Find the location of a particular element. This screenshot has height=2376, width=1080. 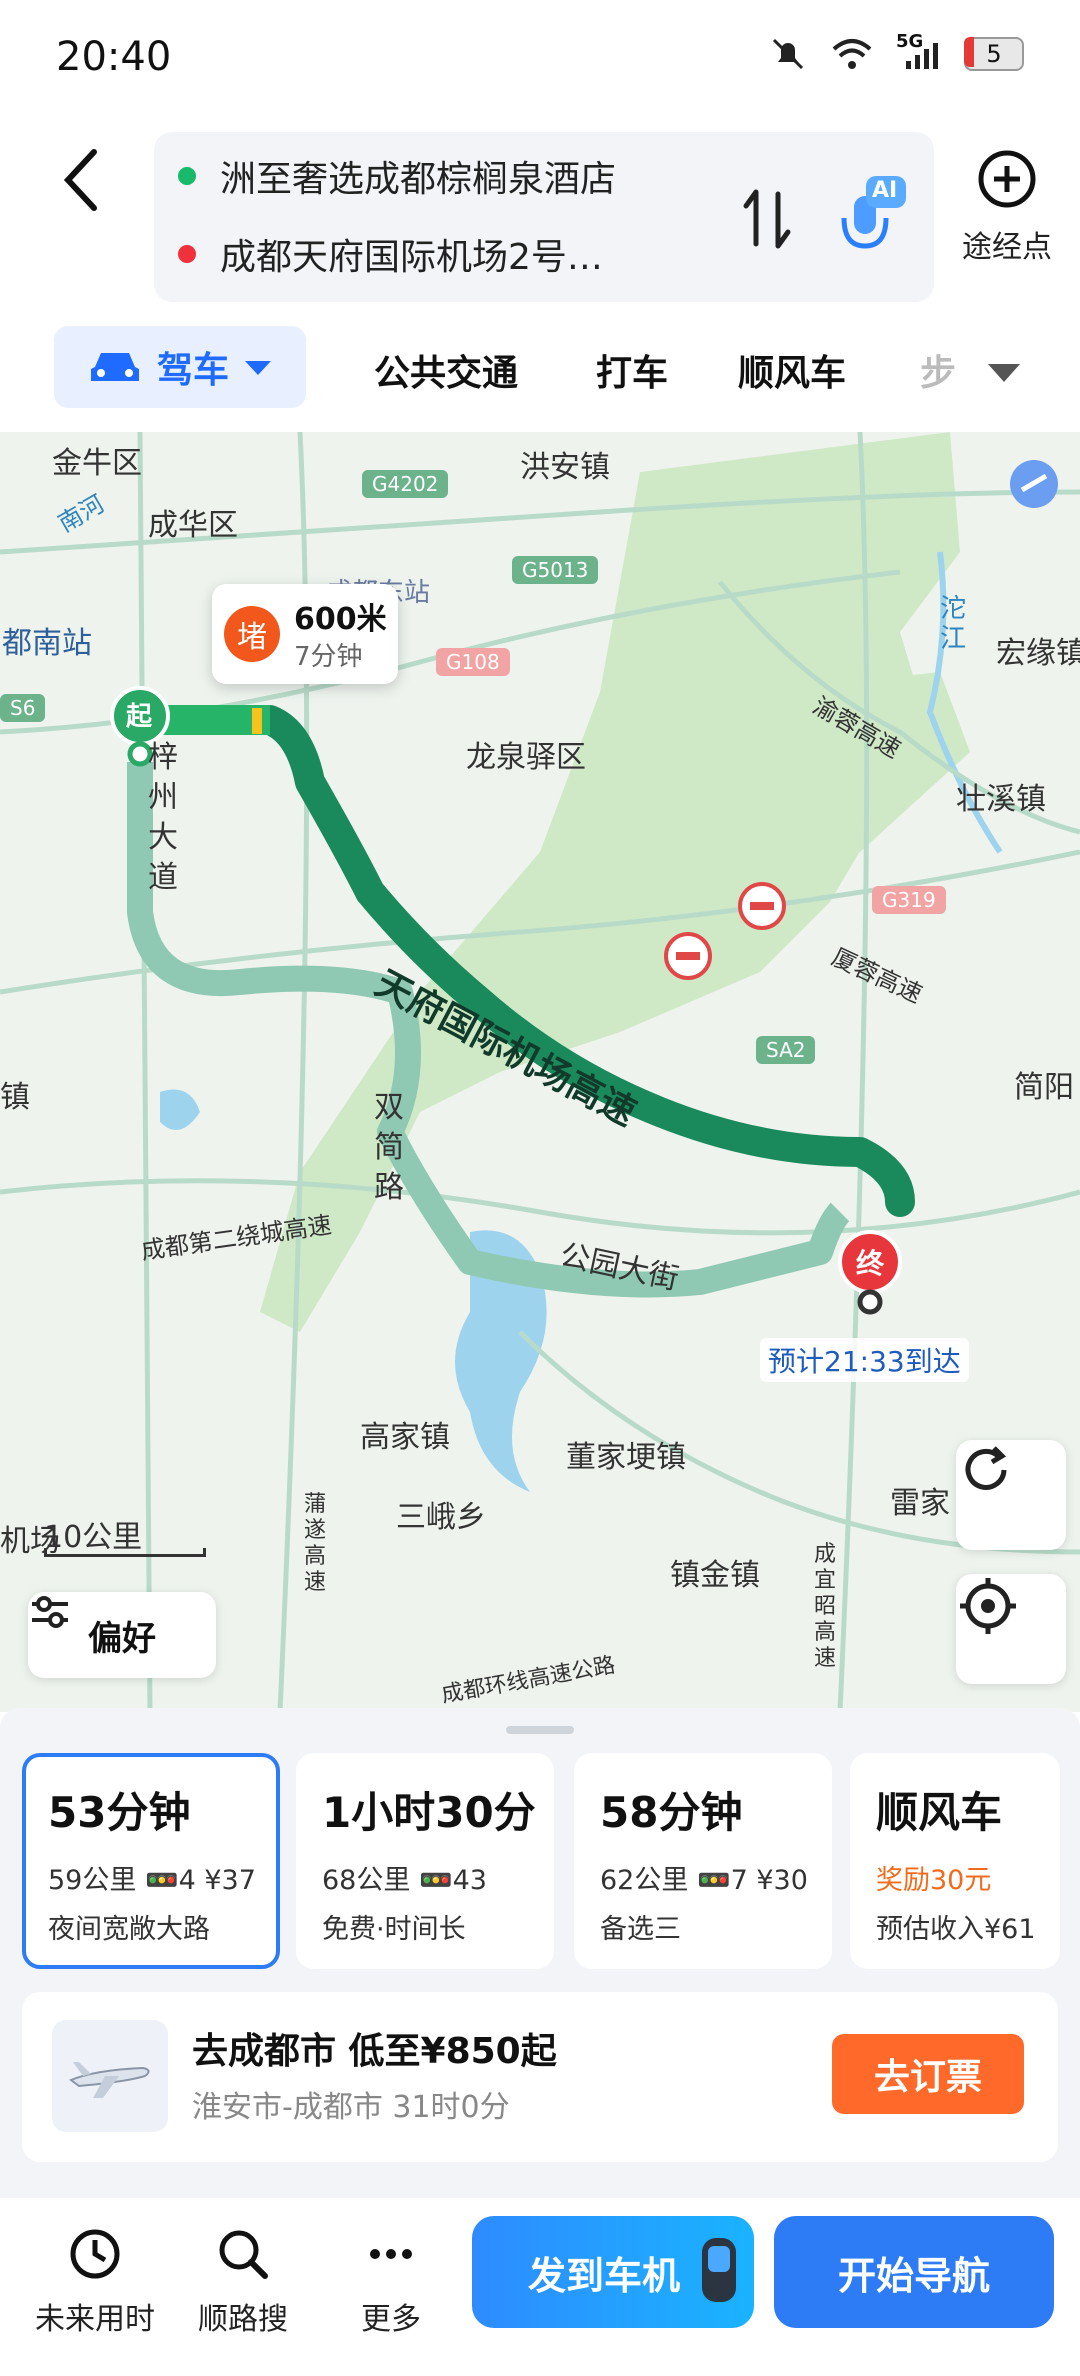

airplane-icon is located at coordinates (110, 2076).